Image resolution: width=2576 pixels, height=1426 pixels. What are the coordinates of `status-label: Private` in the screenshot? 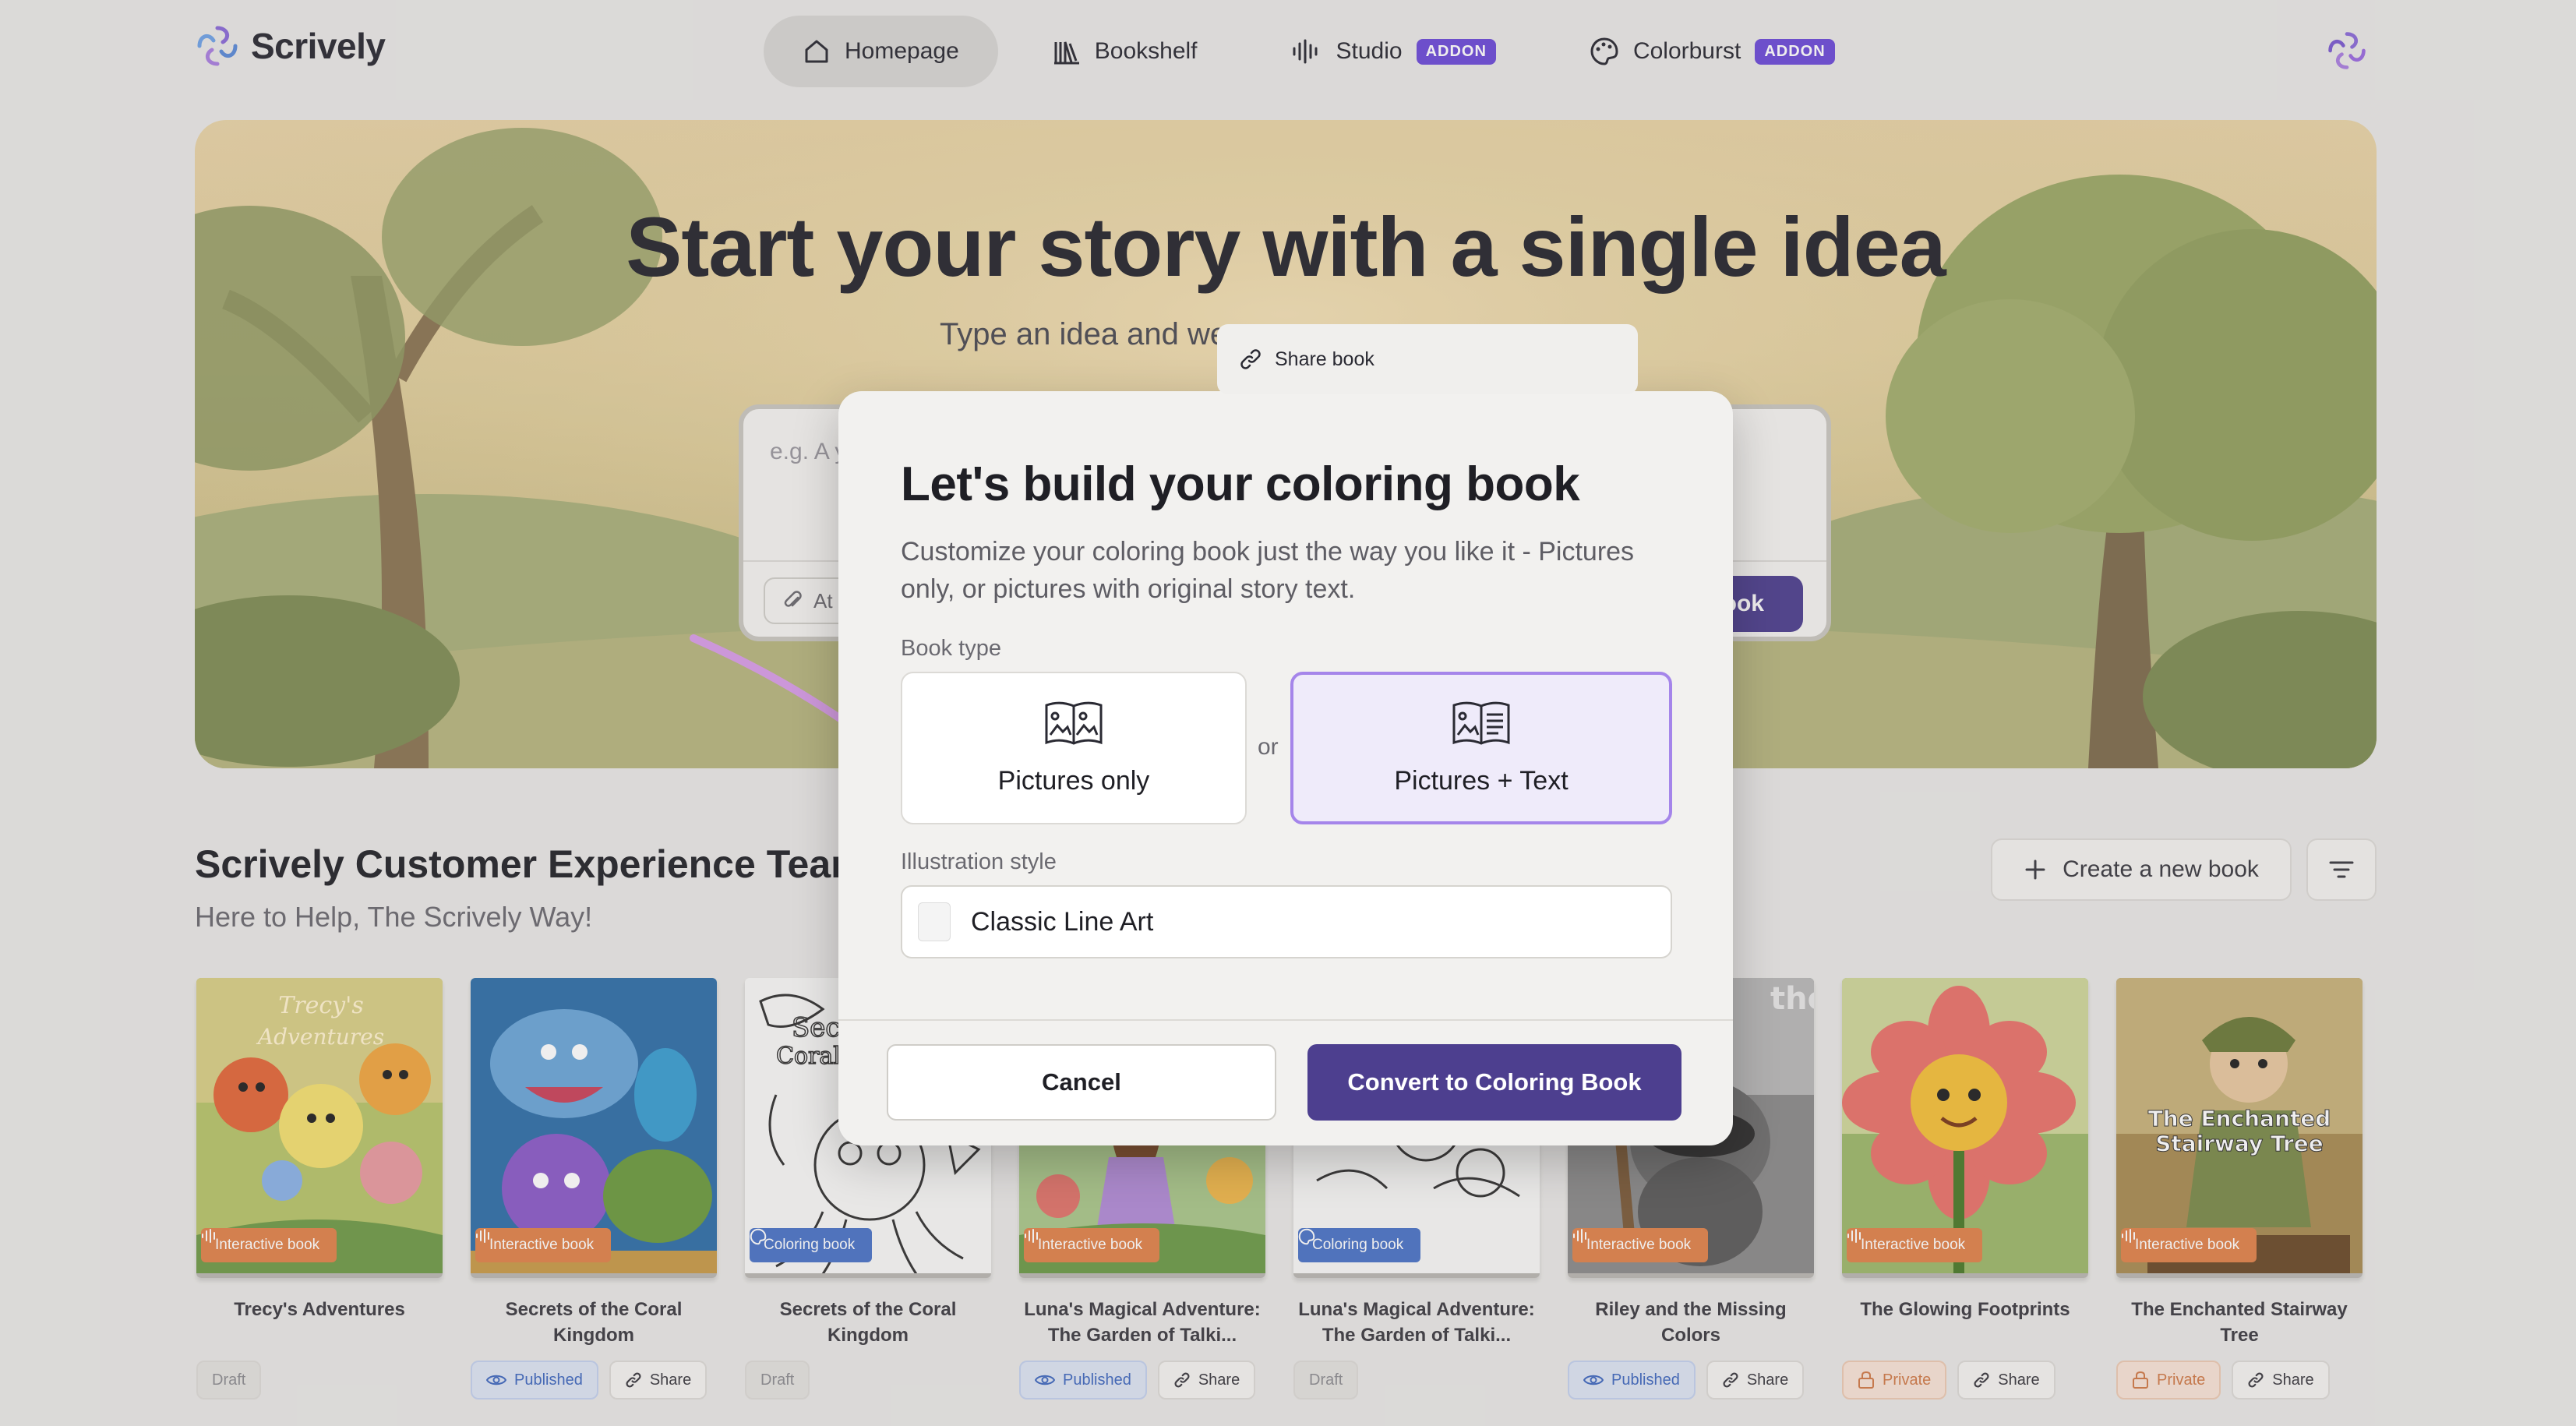 It's located at (2181, 1380).